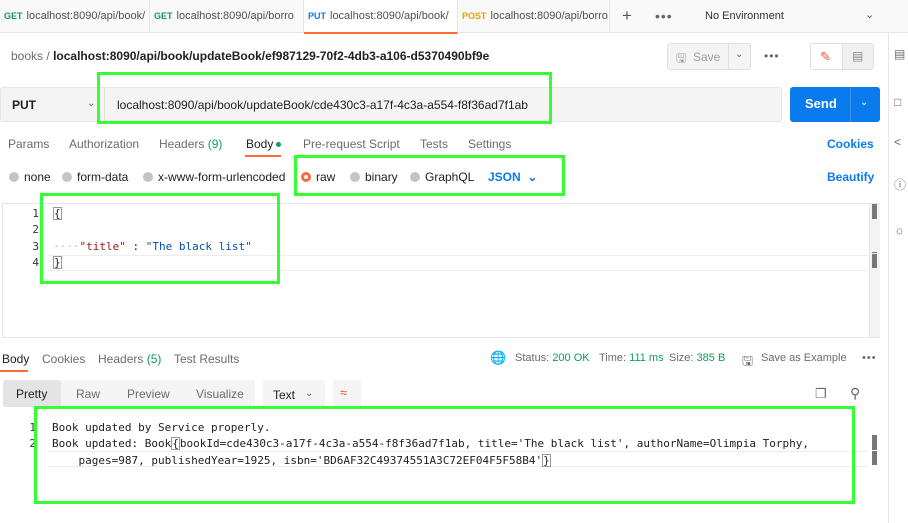  What do you see at coordinates (75, 16) in the screenshot?
I see `request-tab: GET localhost:8090/api/book/` at bounding box center [75, 16].